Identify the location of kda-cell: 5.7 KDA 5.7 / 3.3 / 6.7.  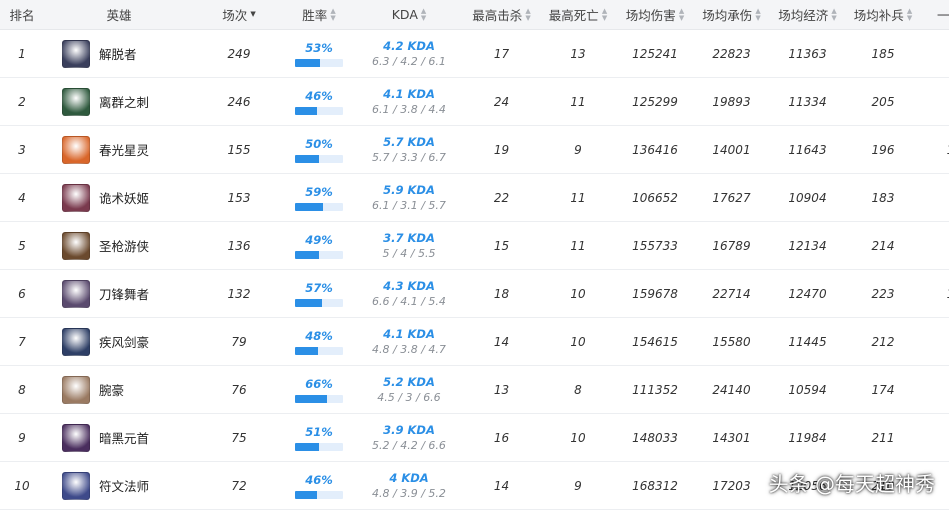
(409, 149).